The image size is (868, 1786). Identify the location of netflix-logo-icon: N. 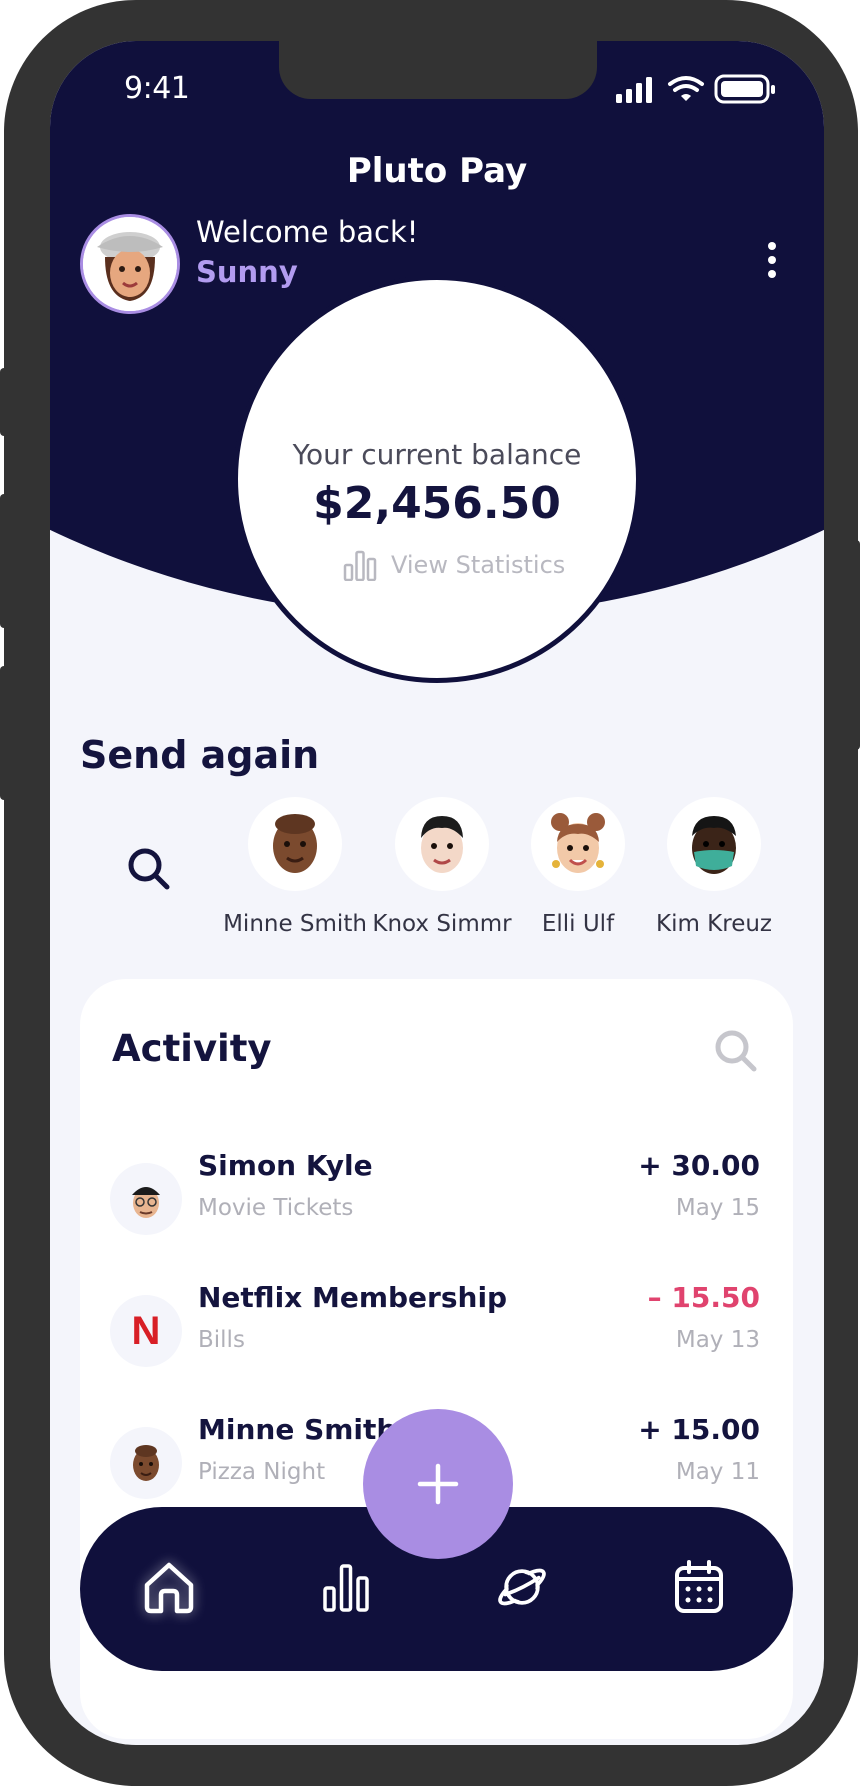
(146, 1330).